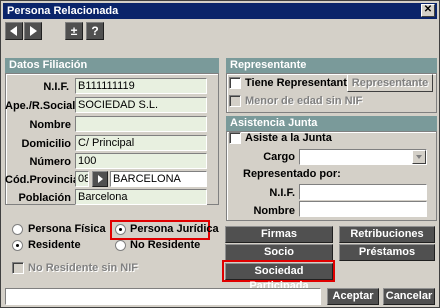 The width and height of the screenshot is (440, 308). What do you see at coordinates (141, 124) in the screenshot?
I see `nombre-field` at bounding box center [141, 124].